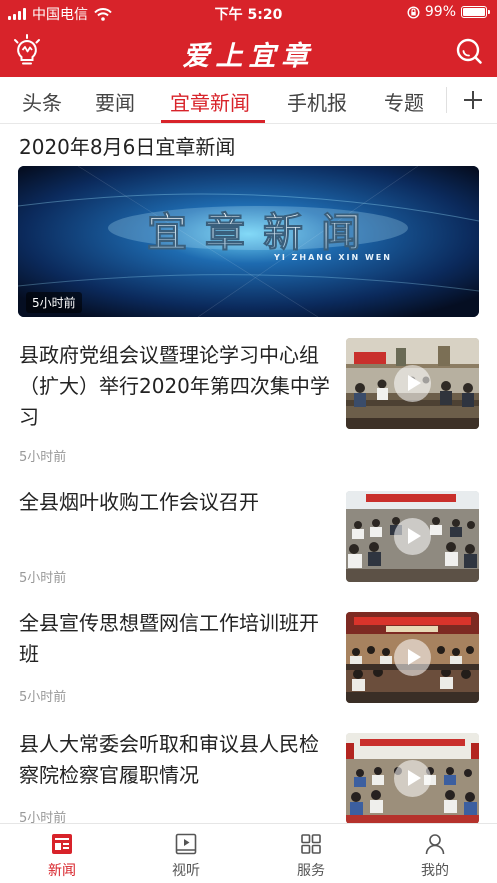 The height and width of the screenshot is (883, 497). I want to click on app-header: 中国电信 下午 5:20 99% 爱上宜章, so click(248, 38).